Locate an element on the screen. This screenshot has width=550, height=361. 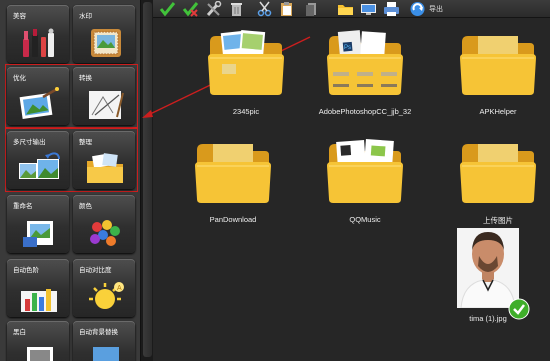
tool-color: 颜色 is located at coordinates (104, 224).